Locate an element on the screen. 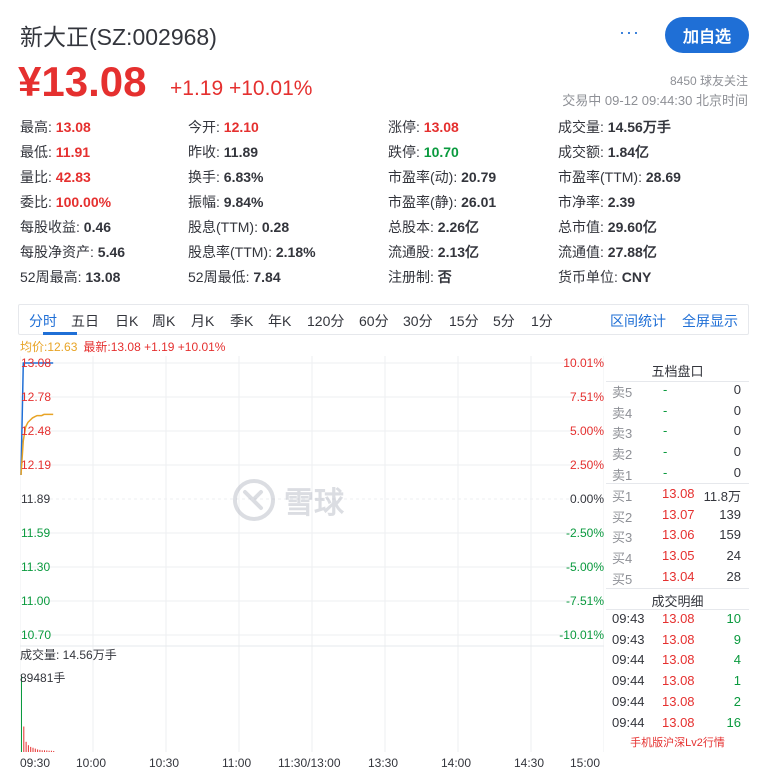 Image resolution: width=766 pixels, height=776 pixels. time-axis-label: 10:00 is located at coordinates (91, 763).